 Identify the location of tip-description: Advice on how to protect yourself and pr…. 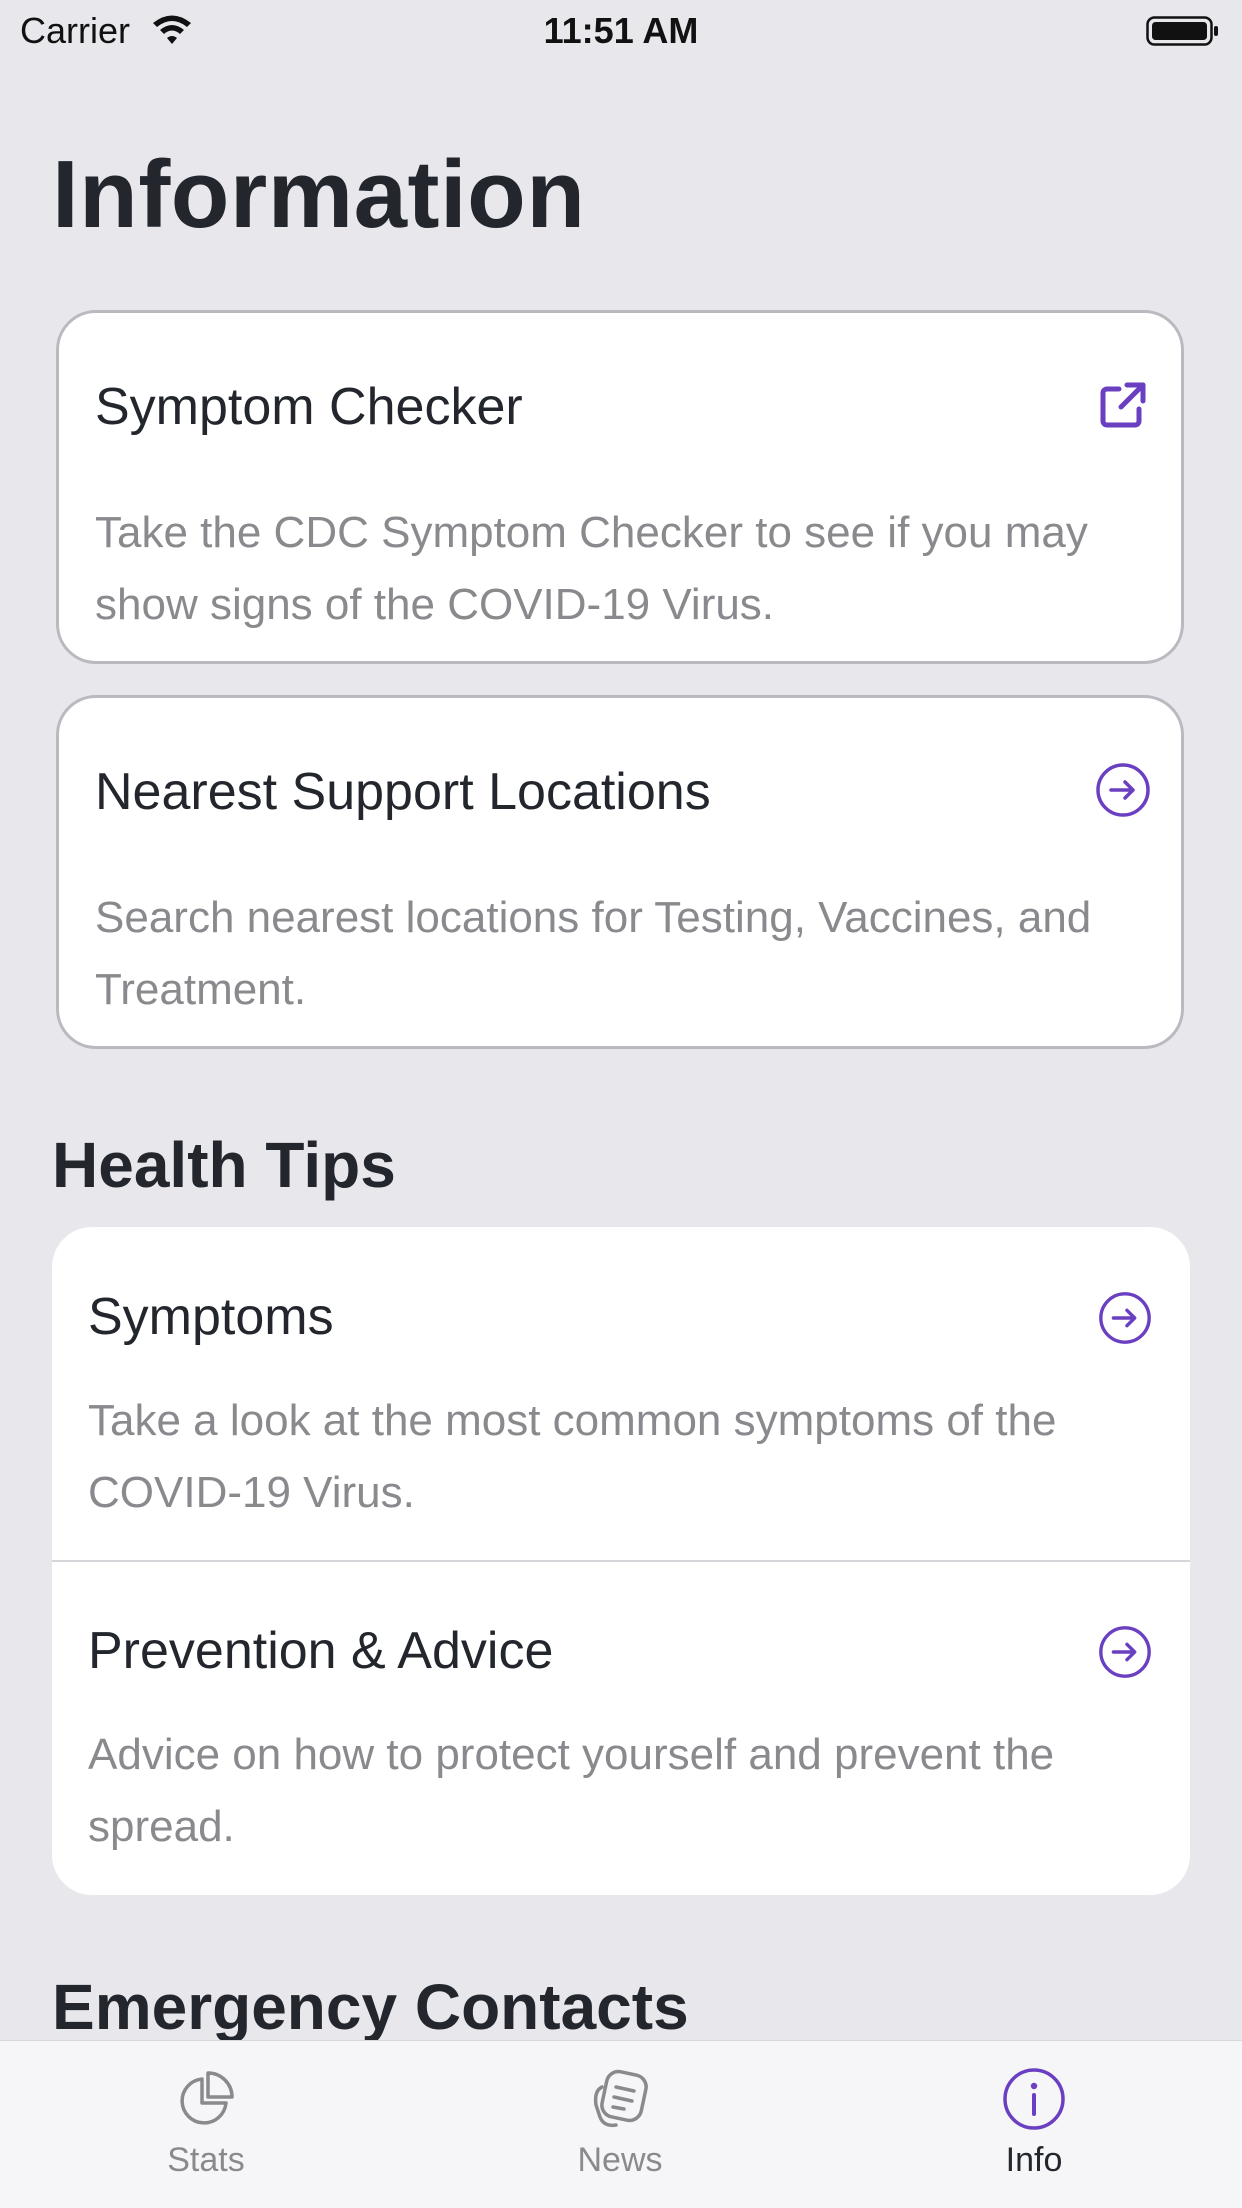
(571, 1790).